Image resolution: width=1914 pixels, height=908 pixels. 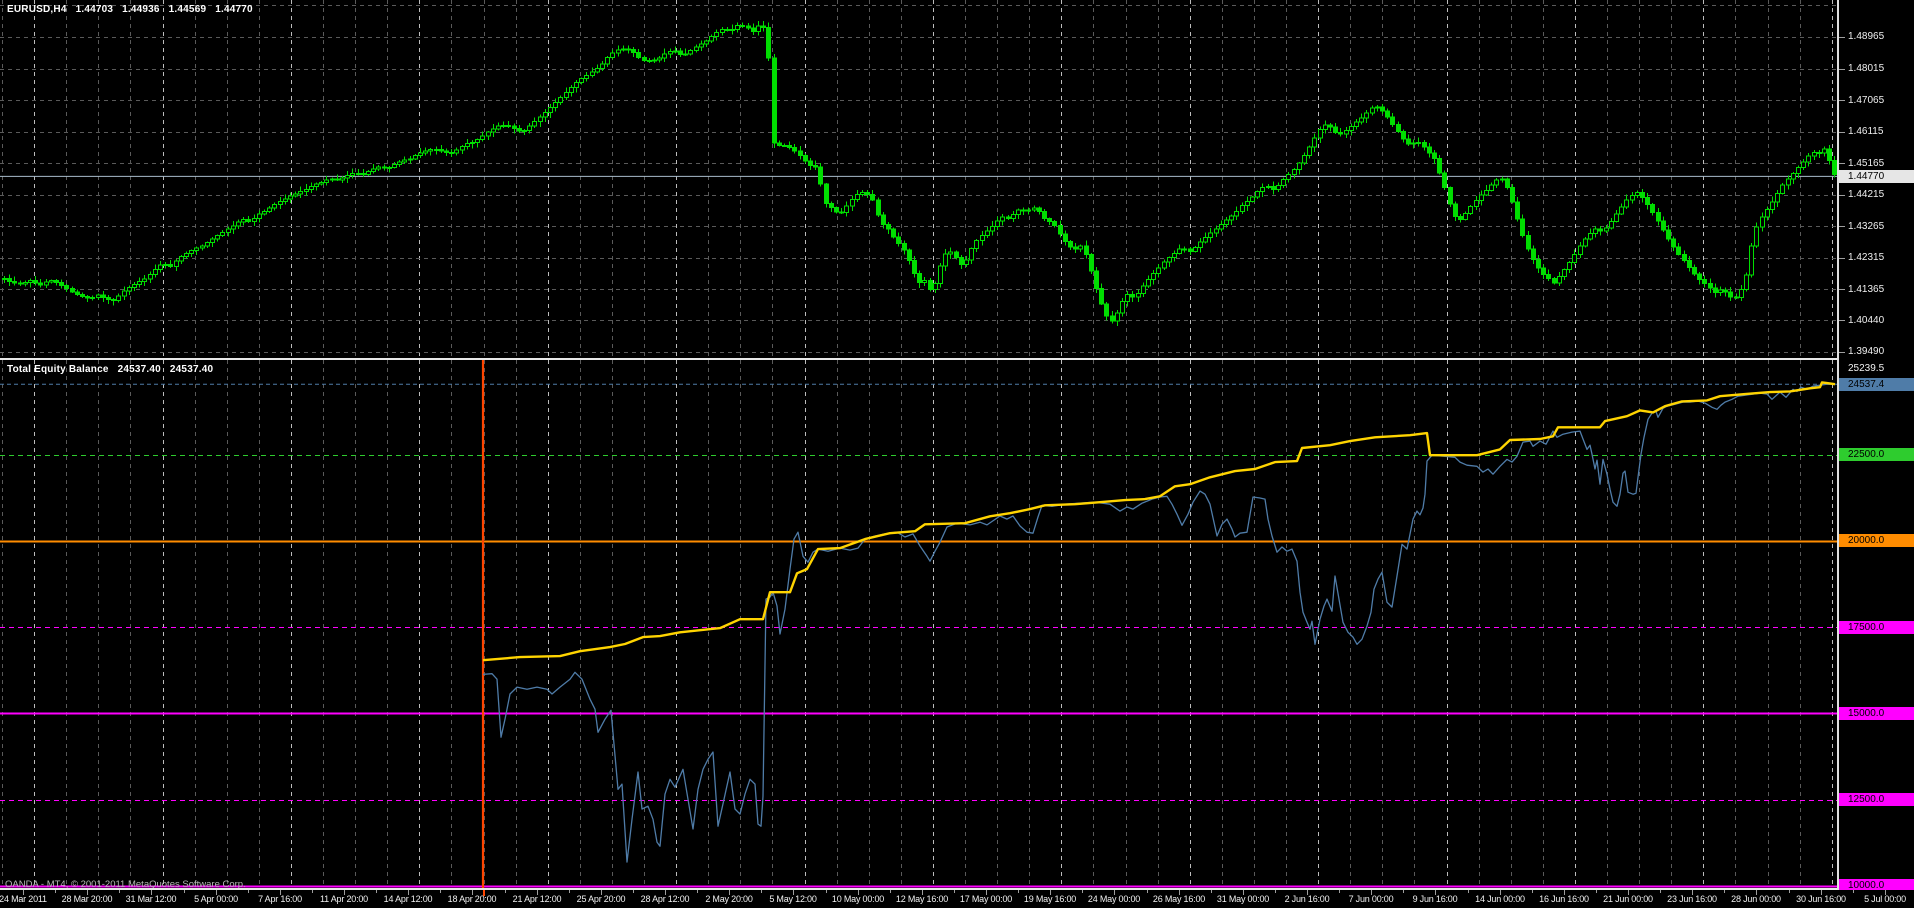 I want to click on indicator-max-label: 25239.5, so click(x=1866, y=368).